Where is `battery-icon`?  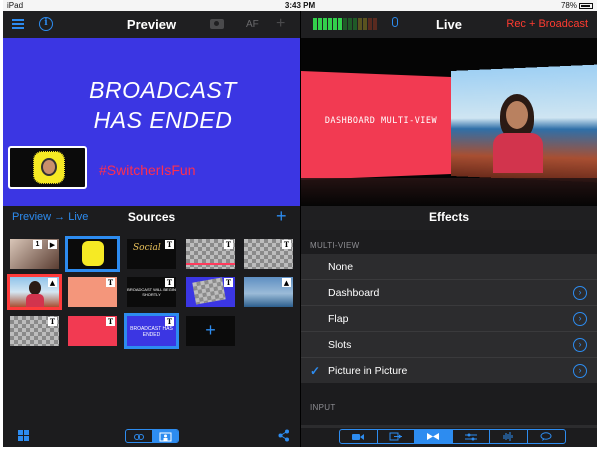
battery-icon is located at coordinates (586, 6).